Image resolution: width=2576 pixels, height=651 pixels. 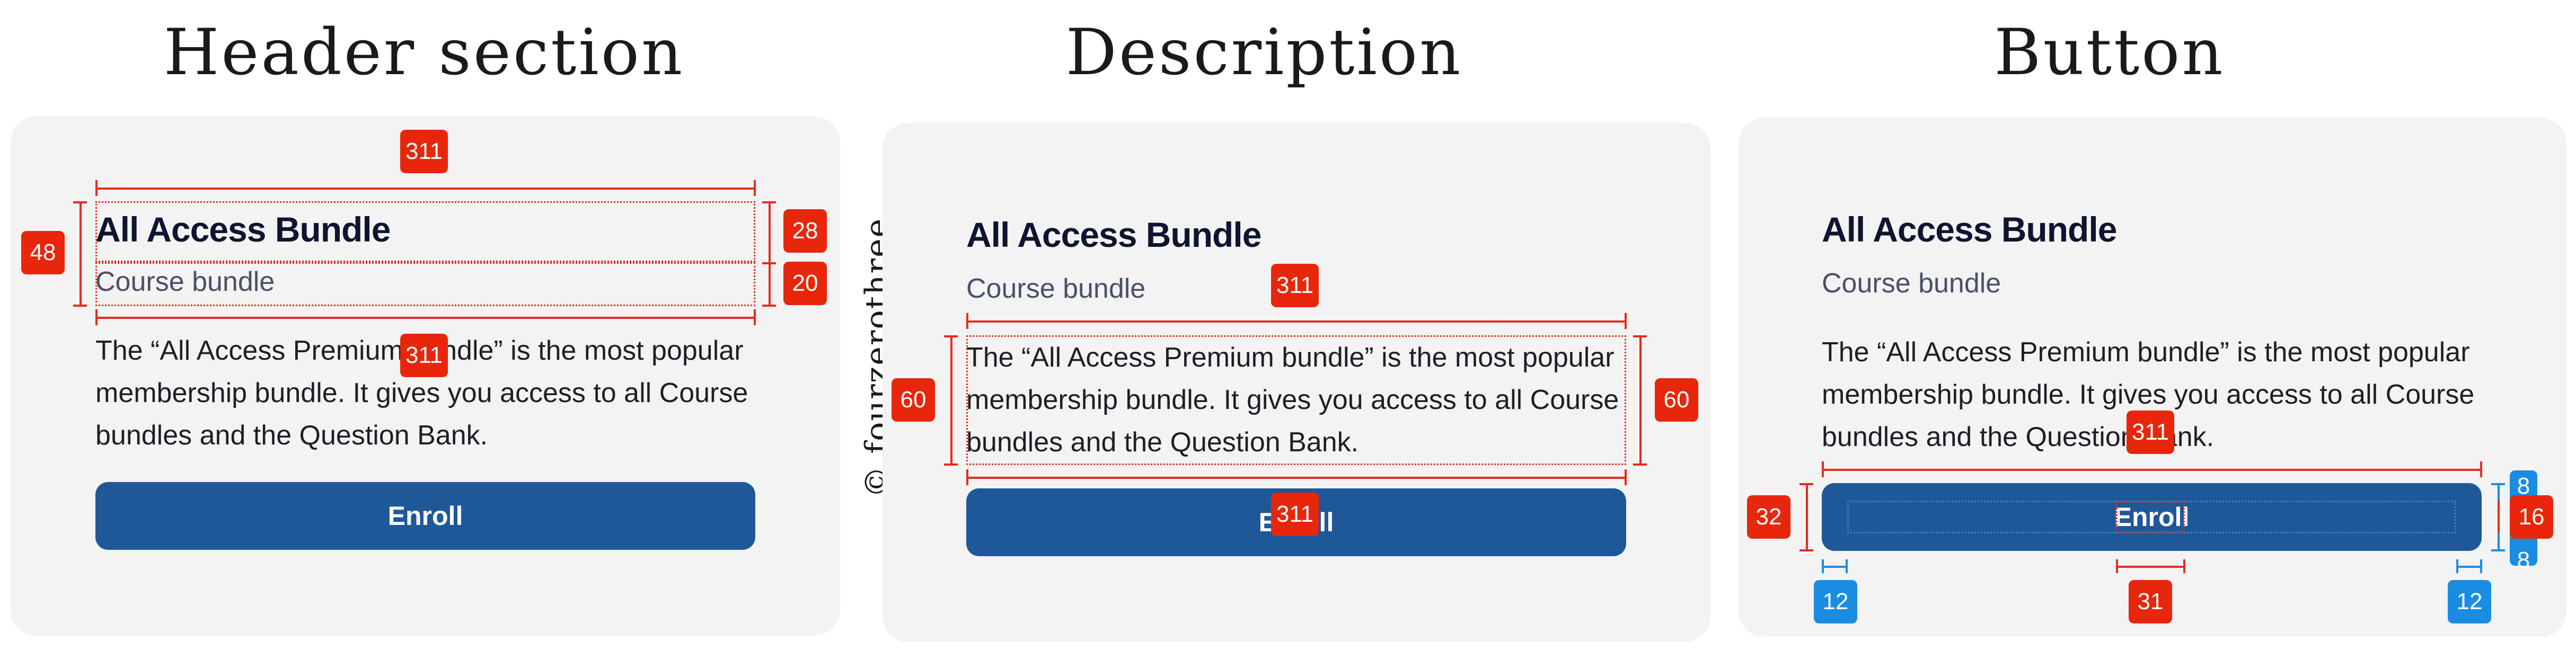 What do you see at coordinates (2499, 492) in the screenshot?
I see `button-padding-top-line` at bounding box center [2499, 492].